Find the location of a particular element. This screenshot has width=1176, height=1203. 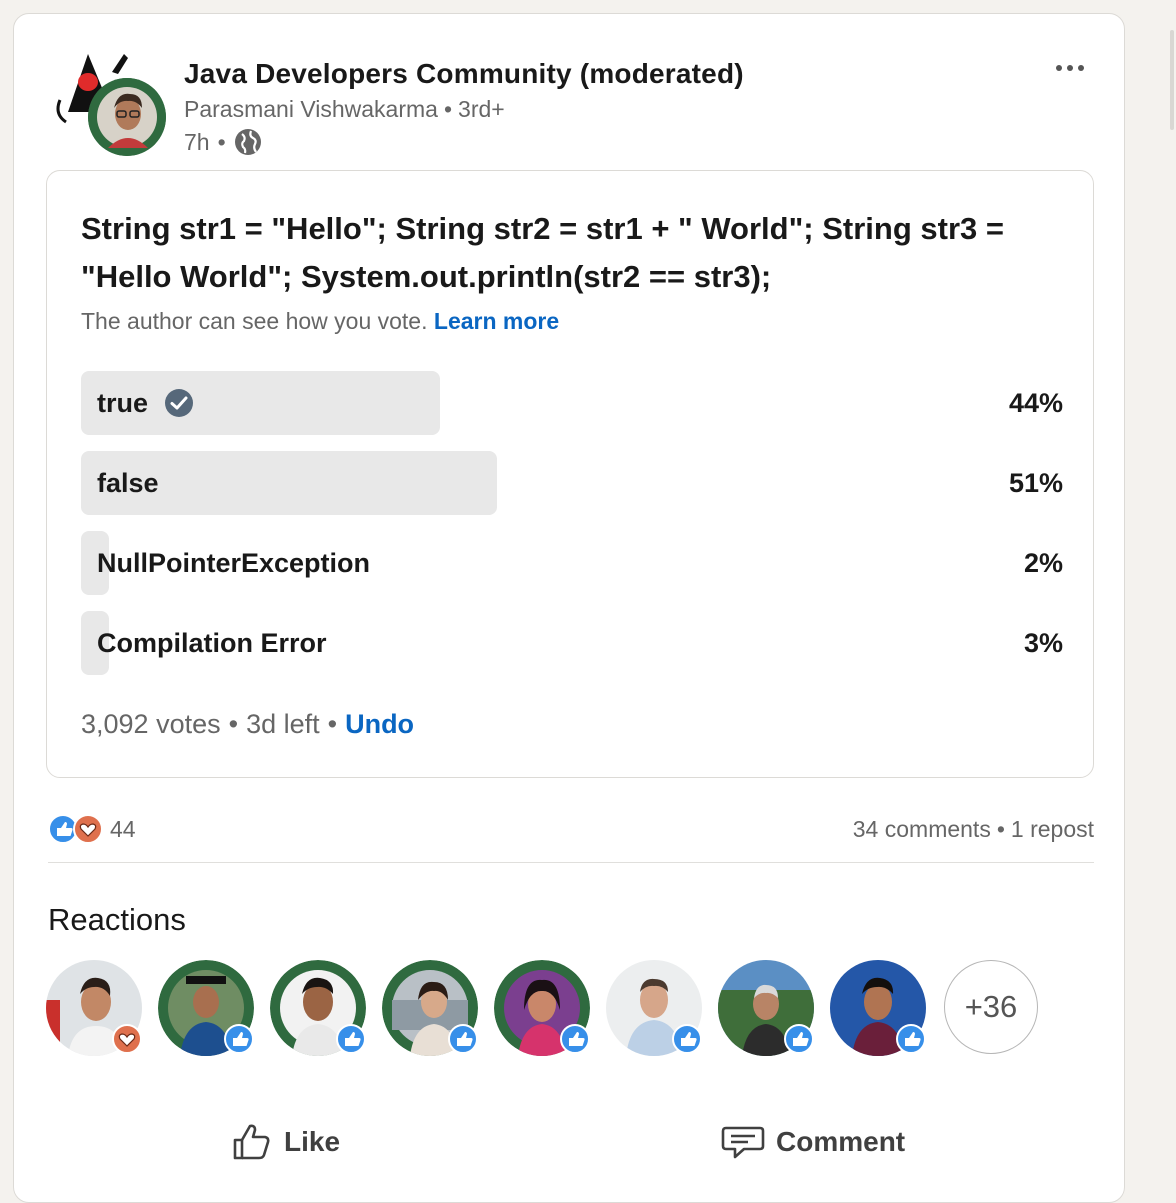

learn-more-link: Learn more is located at coordinates (496, 321).